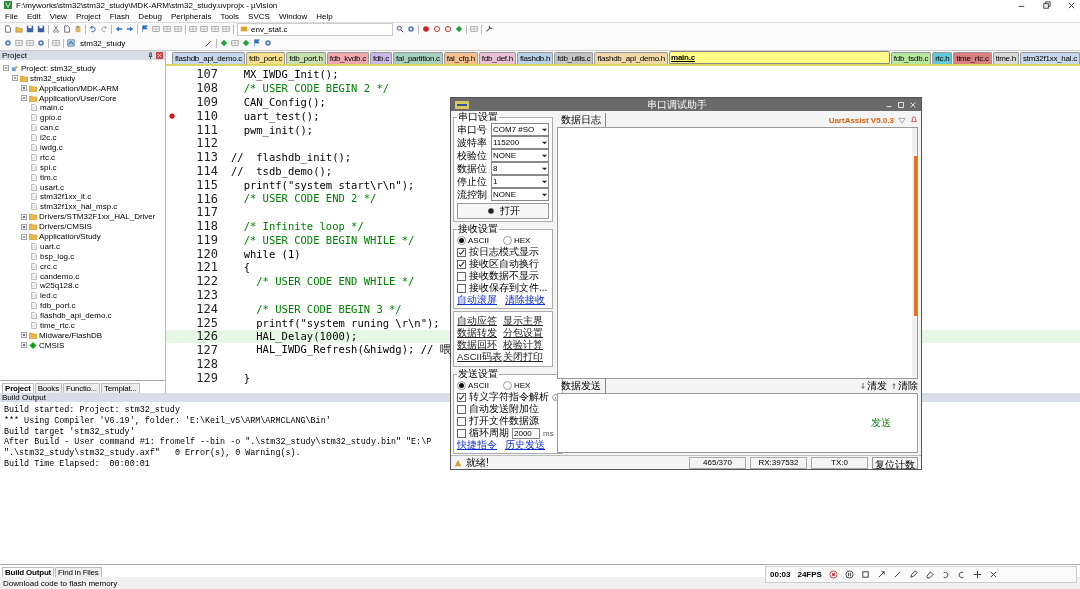 The image size is (1080, 589). Describe the element at coordinates (895, 462) in the screenshot. I see `reset-button: 复位计数` at that location.